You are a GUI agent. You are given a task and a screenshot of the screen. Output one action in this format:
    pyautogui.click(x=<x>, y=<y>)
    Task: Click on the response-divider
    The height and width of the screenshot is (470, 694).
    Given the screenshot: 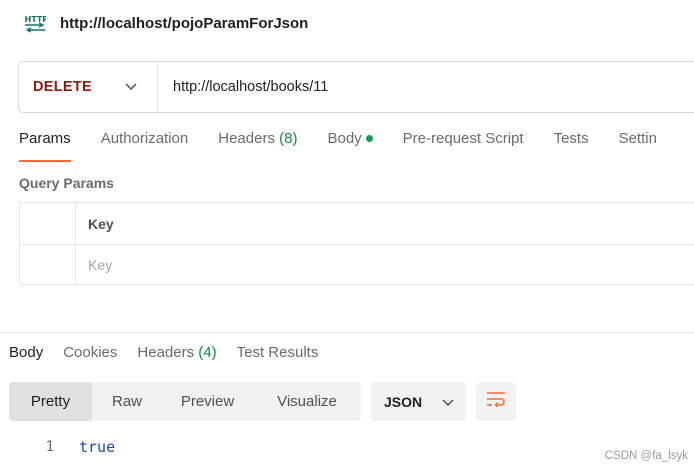 What is the action you would take?
    pyautogui.click(x=347, y=332)
    